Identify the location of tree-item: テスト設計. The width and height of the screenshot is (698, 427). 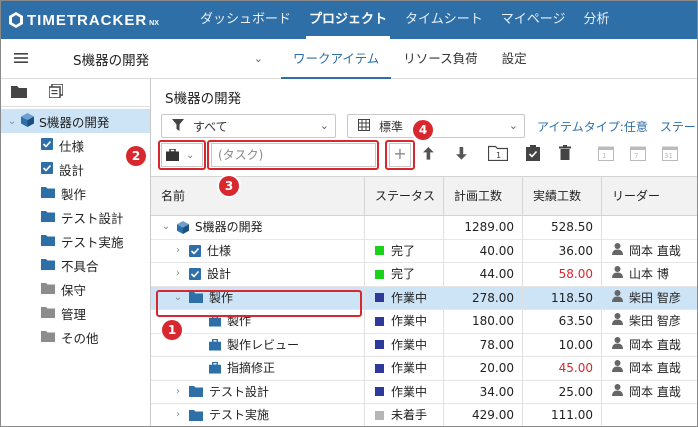
(75, 217).